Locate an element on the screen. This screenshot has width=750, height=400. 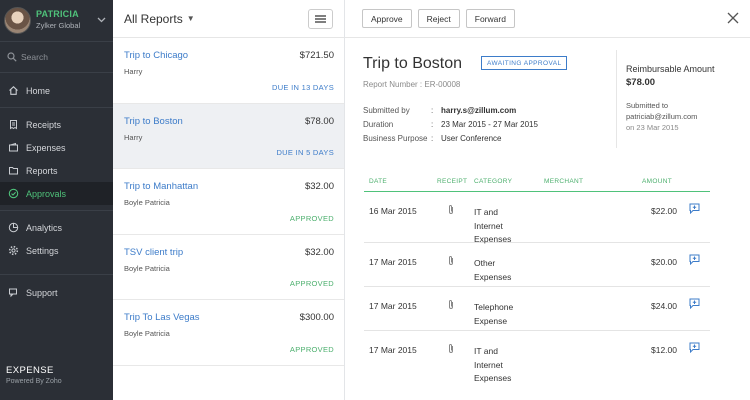
expense-amount: $12.00 is located at coordinates (664, 350).